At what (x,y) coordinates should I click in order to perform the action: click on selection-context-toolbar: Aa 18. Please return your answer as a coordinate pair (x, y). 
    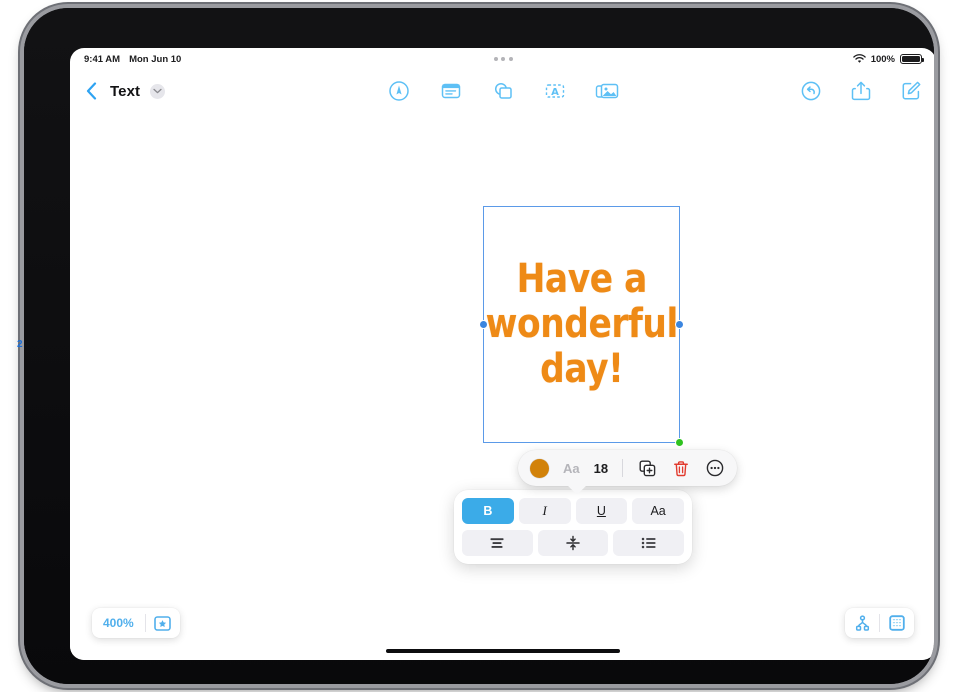
    Looking at the image, I should click on (628, 468).